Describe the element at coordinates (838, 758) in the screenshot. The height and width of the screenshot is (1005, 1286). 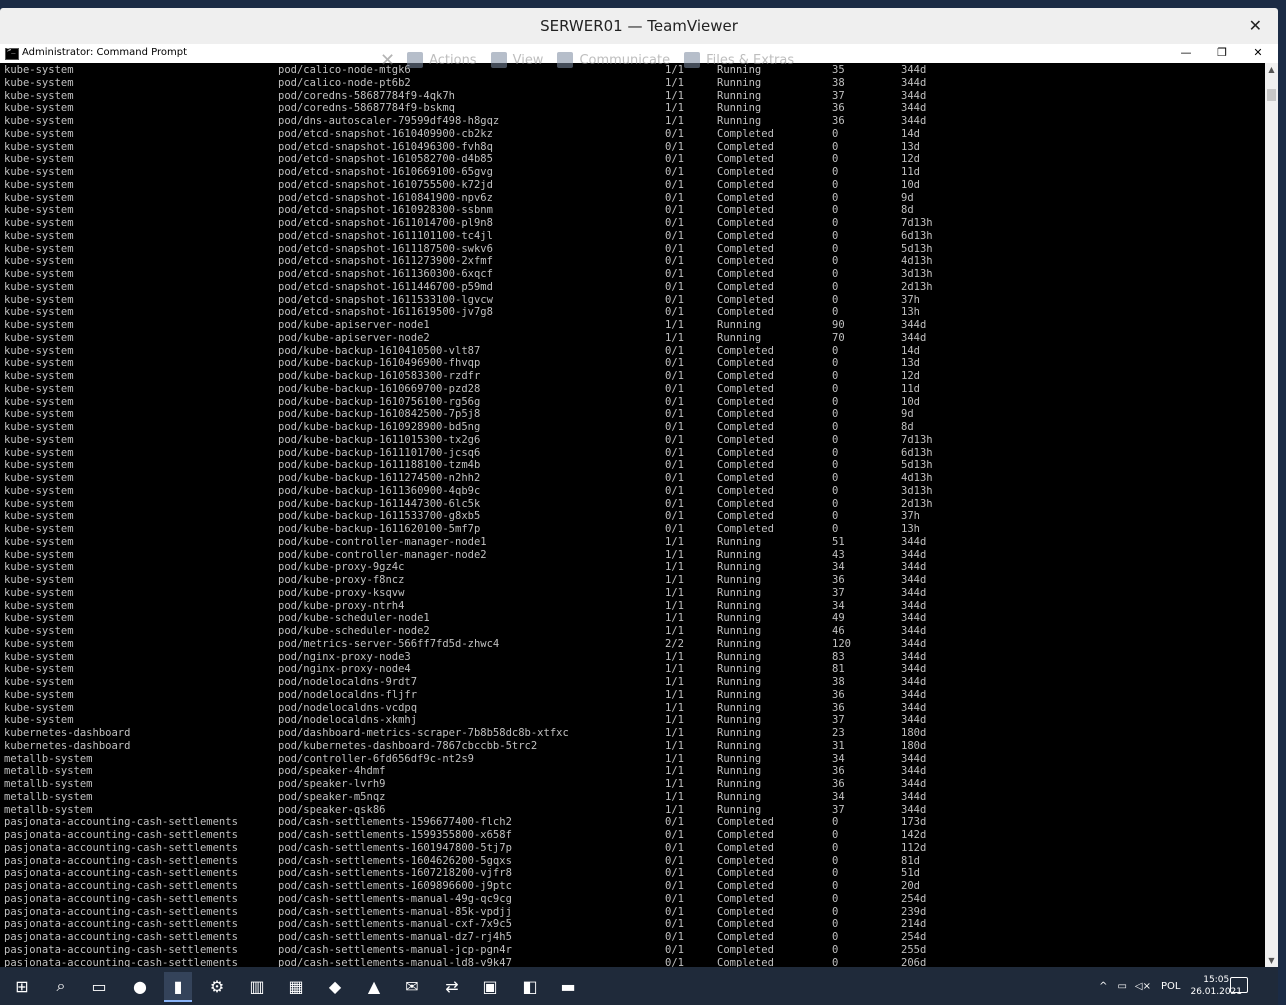
I see `cell-restarts: 34` at that location.